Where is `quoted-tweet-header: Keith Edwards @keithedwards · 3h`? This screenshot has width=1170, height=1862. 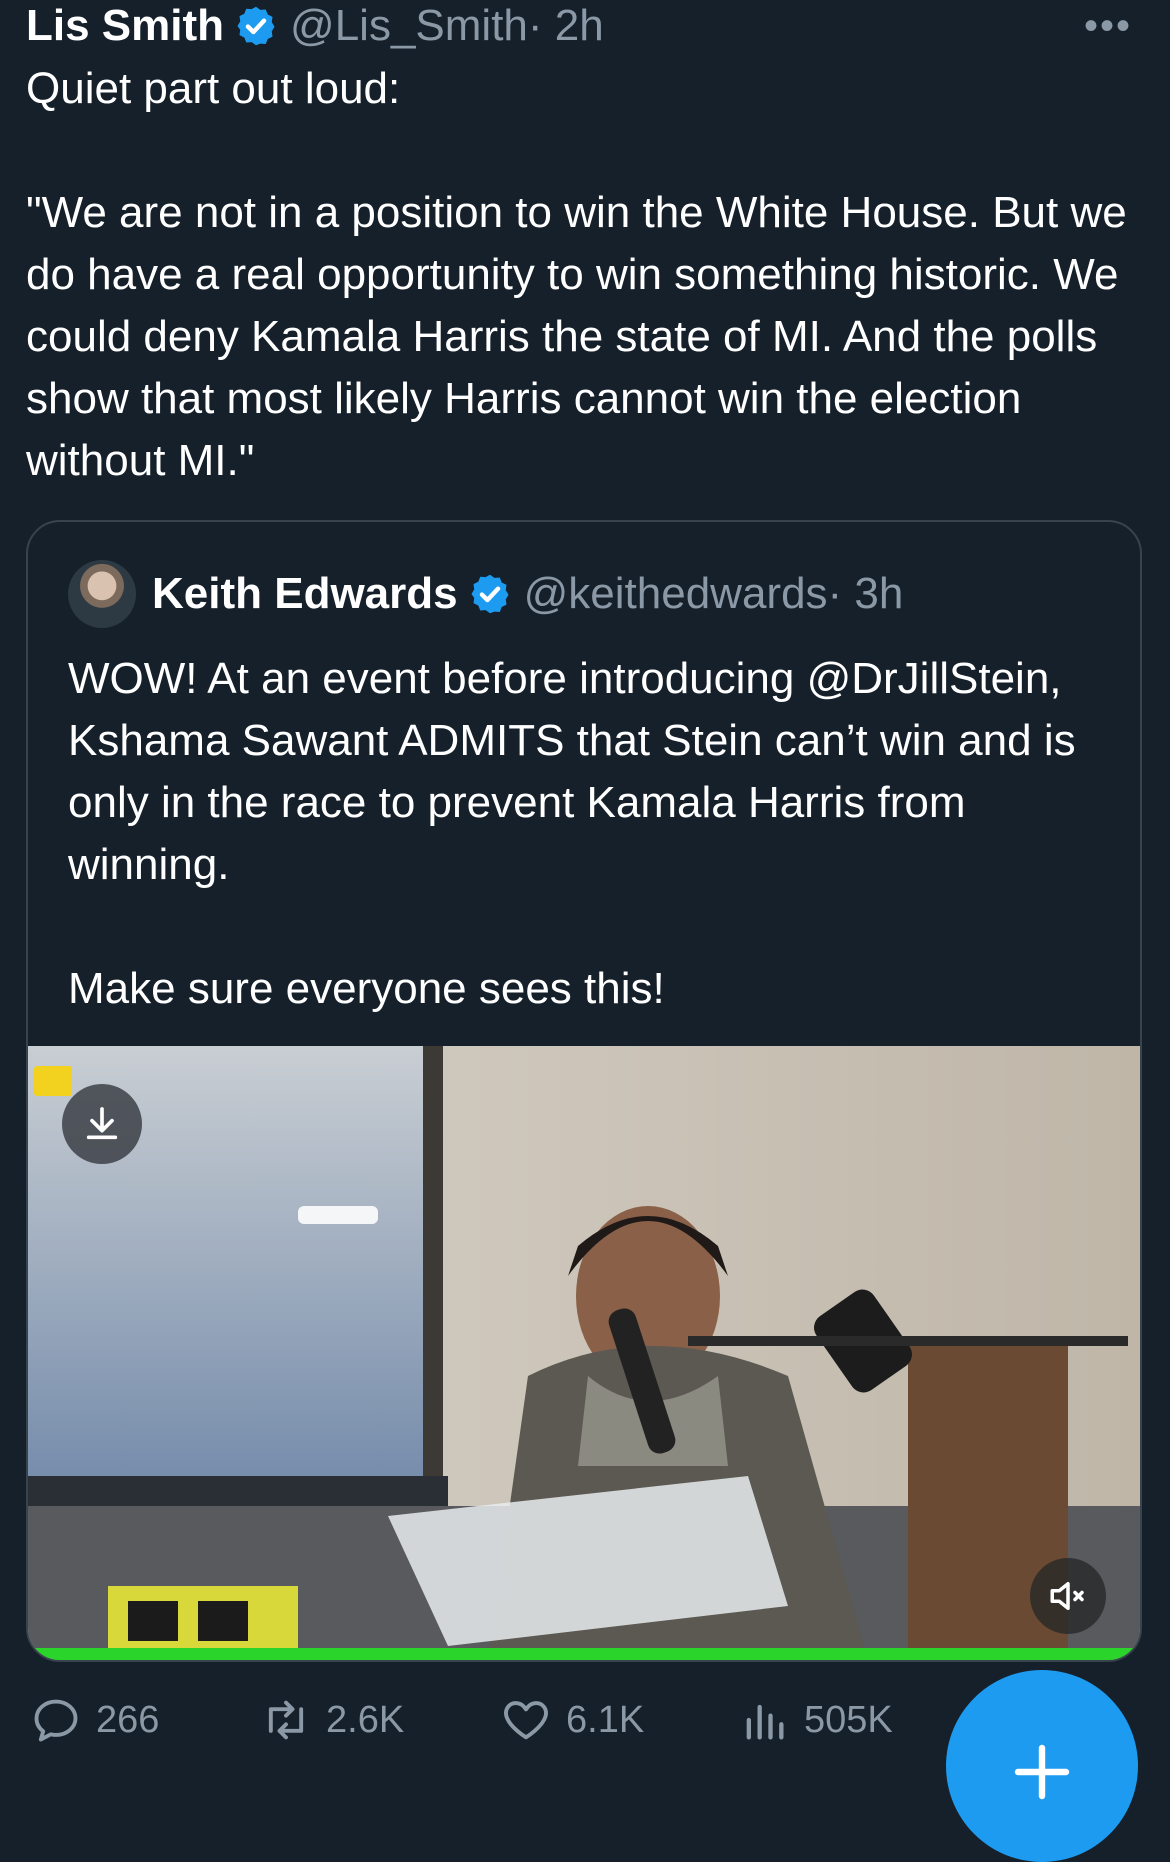
quoted-tweet-header: Keith Edwards @keithedwards · 3h is located at coordinates (485, 594).